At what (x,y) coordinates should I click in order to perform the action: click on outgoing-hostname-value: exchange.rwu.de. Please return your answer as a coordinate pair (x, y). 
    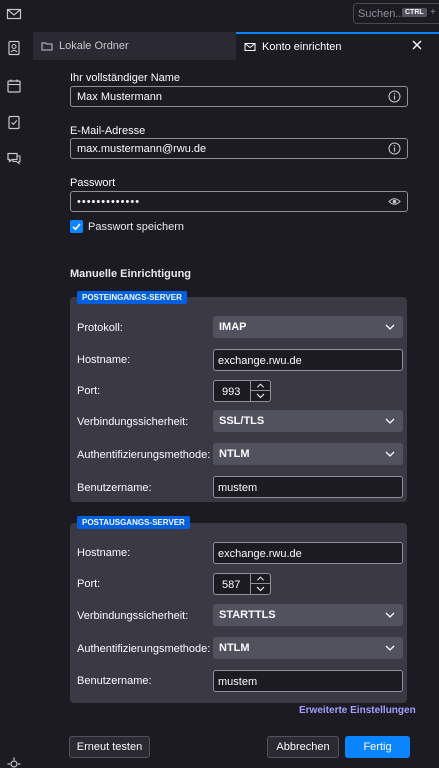
    Looking at the image, I should click on (260, 554).